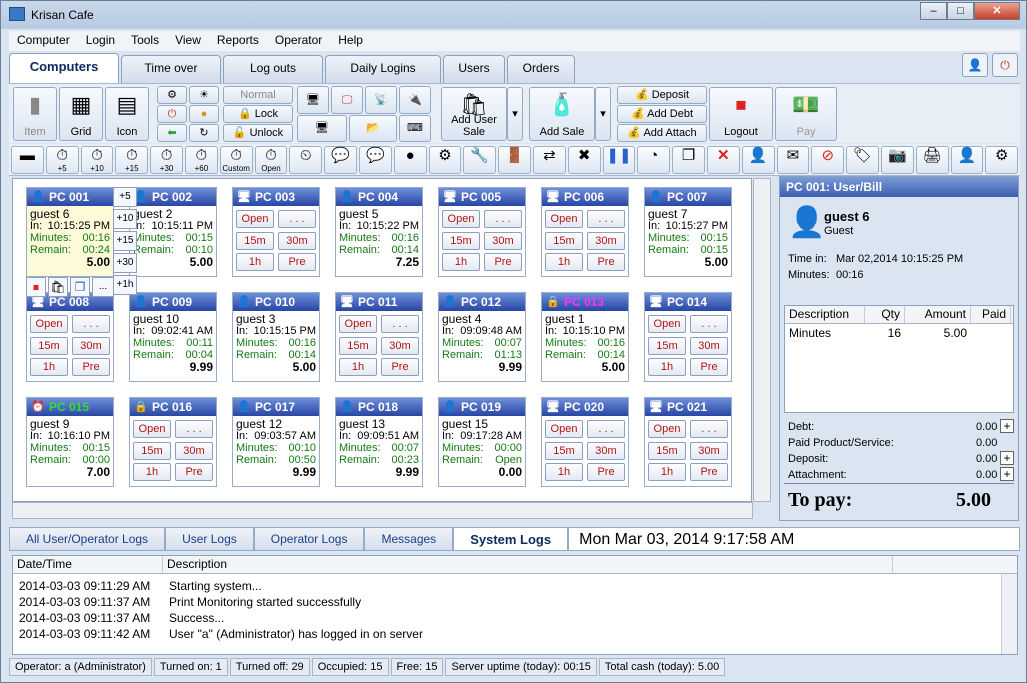  What do you see at coordinates (125, 263) in the screenshot?
I see `popup-time-button: +30` at bounding box center [125, 263].